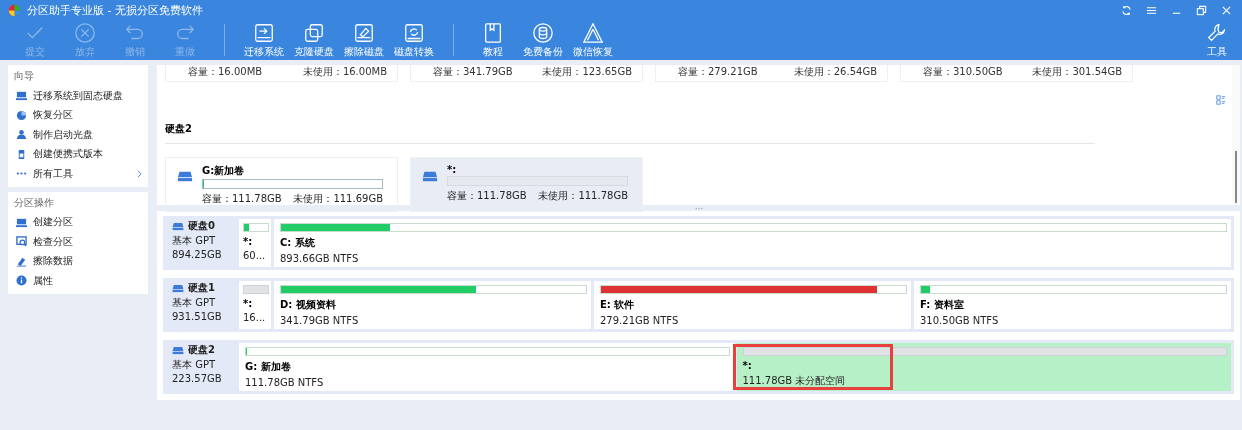  What do you see at coordinates (630, 133) in the screenshot?
I see `disk-heading: 硬盘2` at bounding box center [630, 133].